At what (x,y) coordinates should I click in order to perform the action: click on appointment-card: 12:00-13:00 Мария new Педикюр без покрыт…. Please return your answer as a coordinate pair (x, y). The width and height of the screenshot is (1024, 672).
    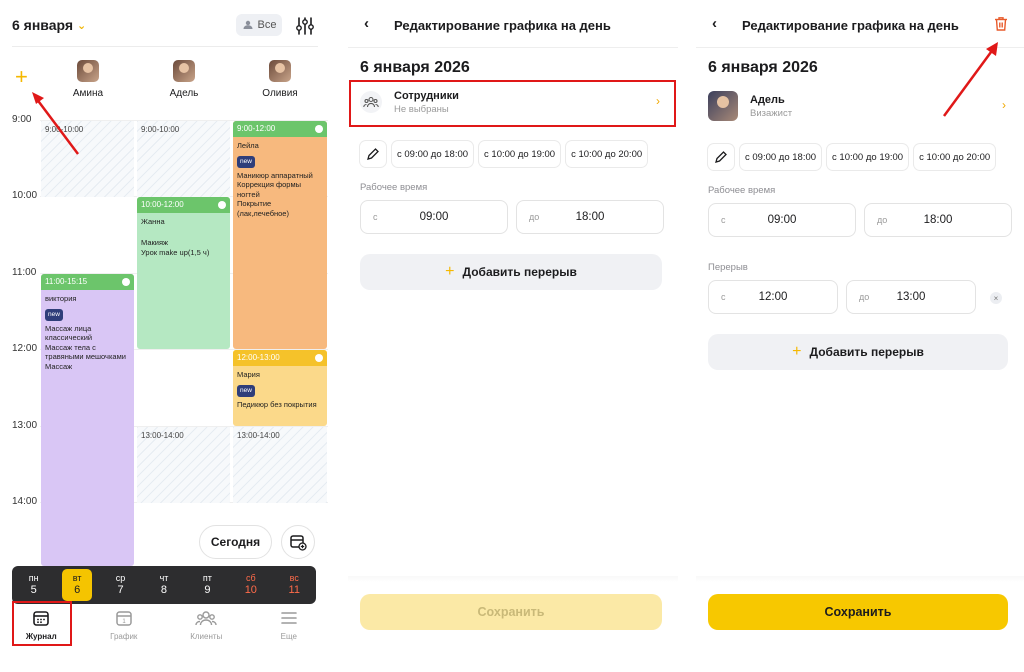
    Looking at the image, I should click on (280, 388).